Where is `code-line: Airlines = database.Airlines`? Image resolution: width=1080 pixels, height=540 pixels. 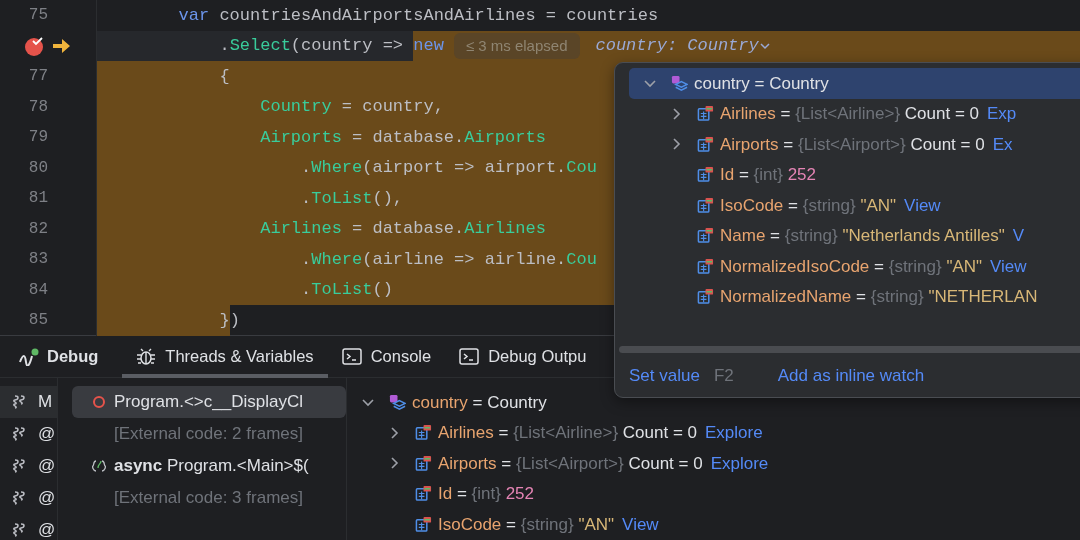 code-line: Airlines = database.Airlines is located at coordinates (321, 228).